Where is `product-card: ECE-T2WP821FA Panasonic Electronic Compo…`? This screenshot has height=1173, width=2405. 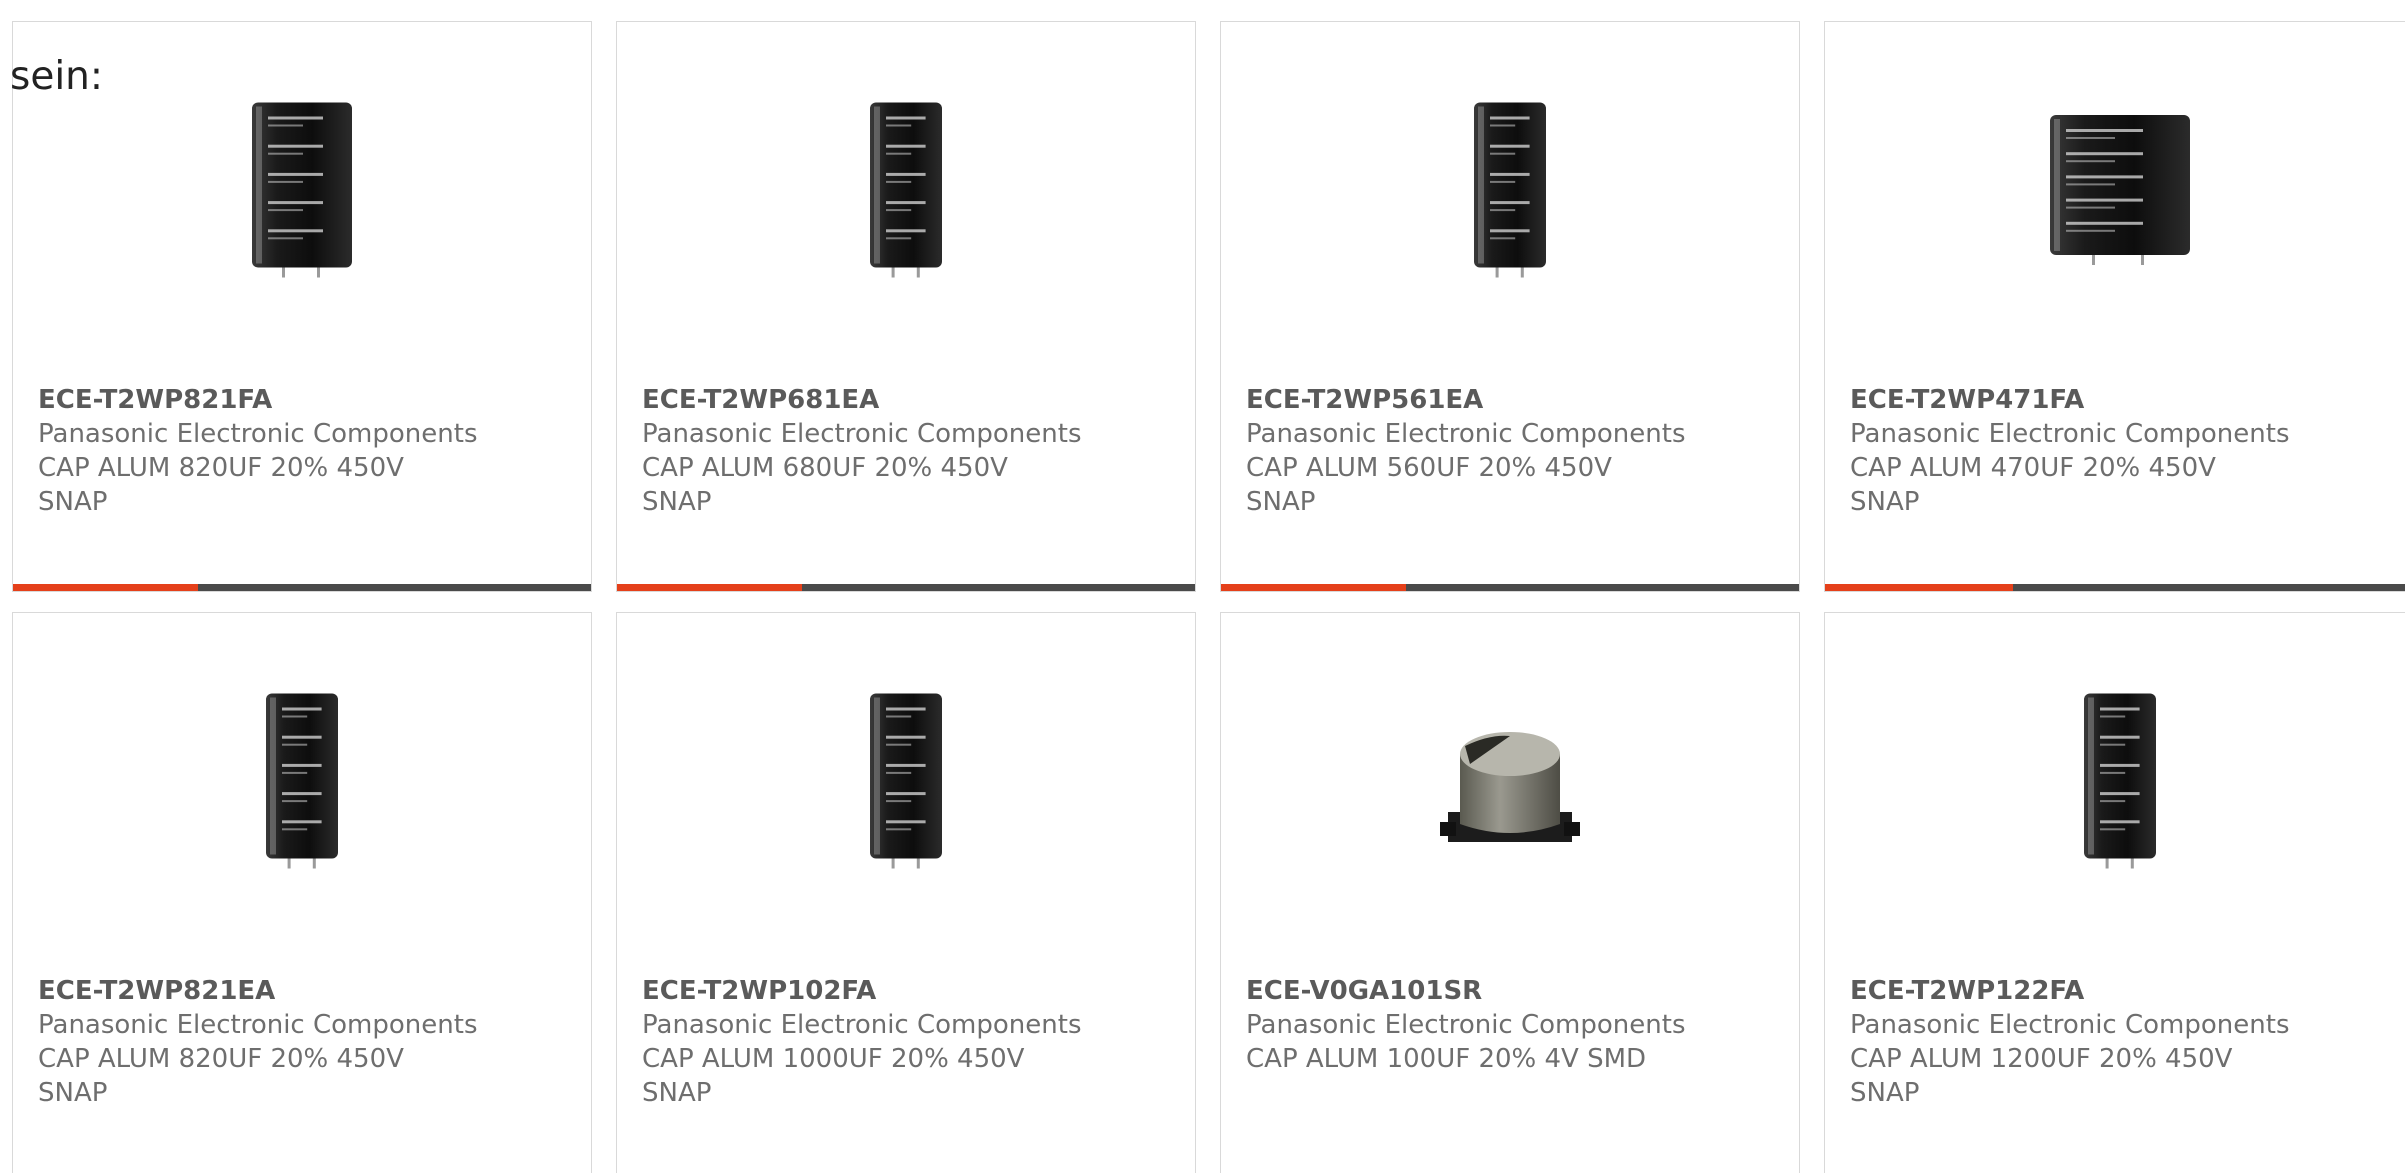 product-card: ECE-T2WP821FA Panasonic Electronic Compo… is located at coordinates (302, 306).